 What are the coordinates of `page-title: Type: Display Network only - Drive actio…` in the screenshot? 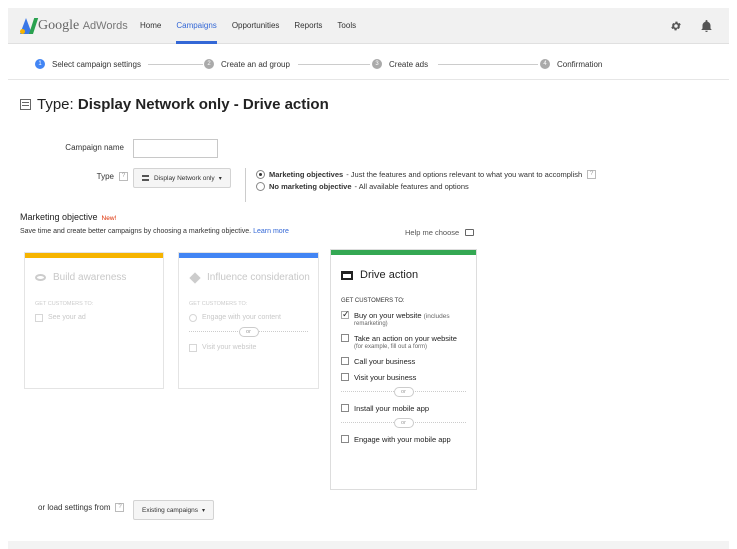 It's located at (174, 104).